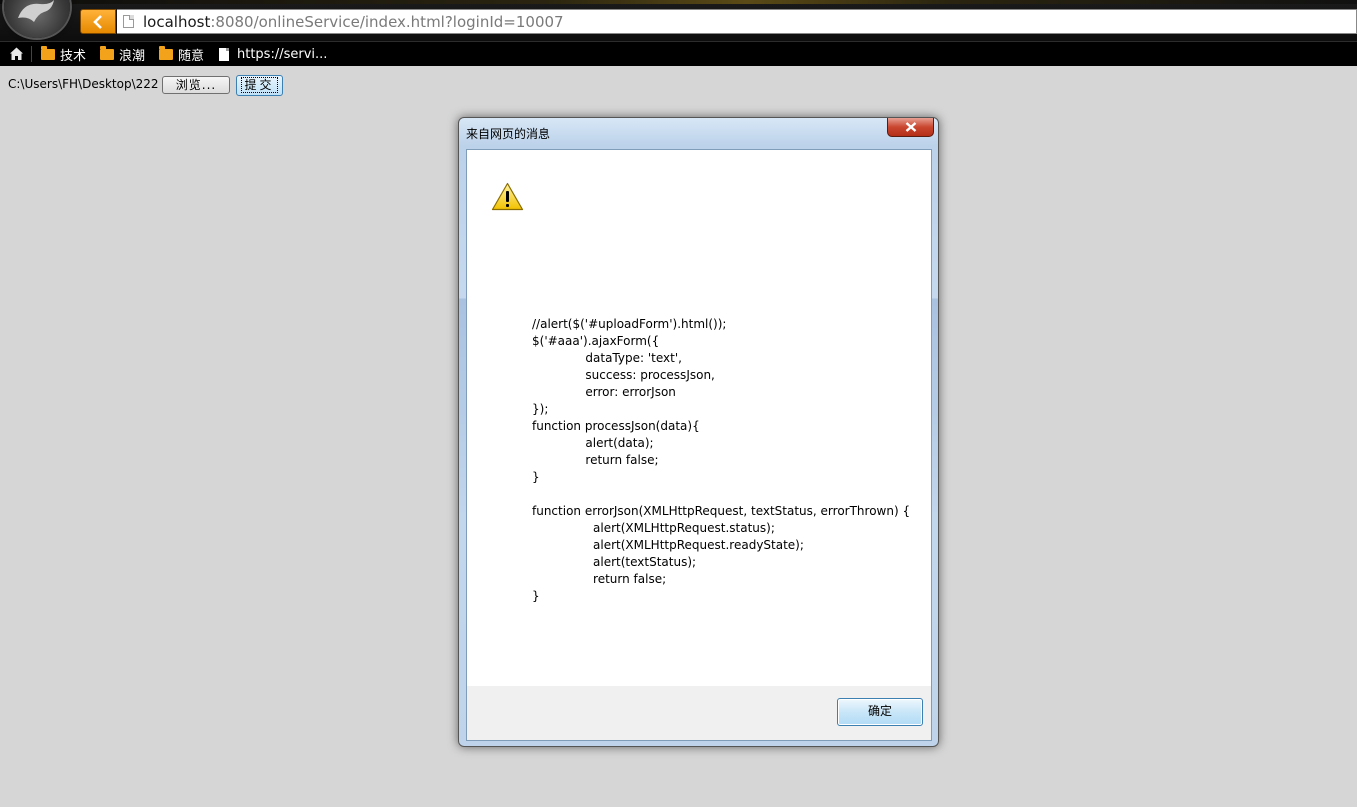 This screenshot has width=1357, height=807. I want to click on close-icon, so click(911, 127).